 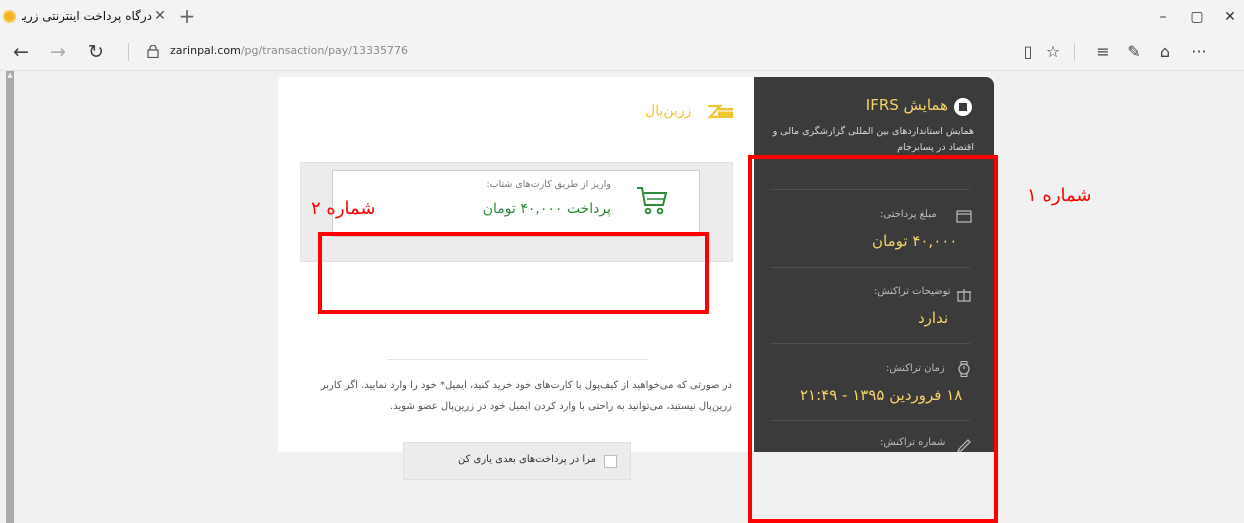 What do you see at coordinates (548, 184) in the screenshot?
I see `payment-subtitle: واریز از طریق کارت‌های شتاب:` at bounding box center [548, 184].